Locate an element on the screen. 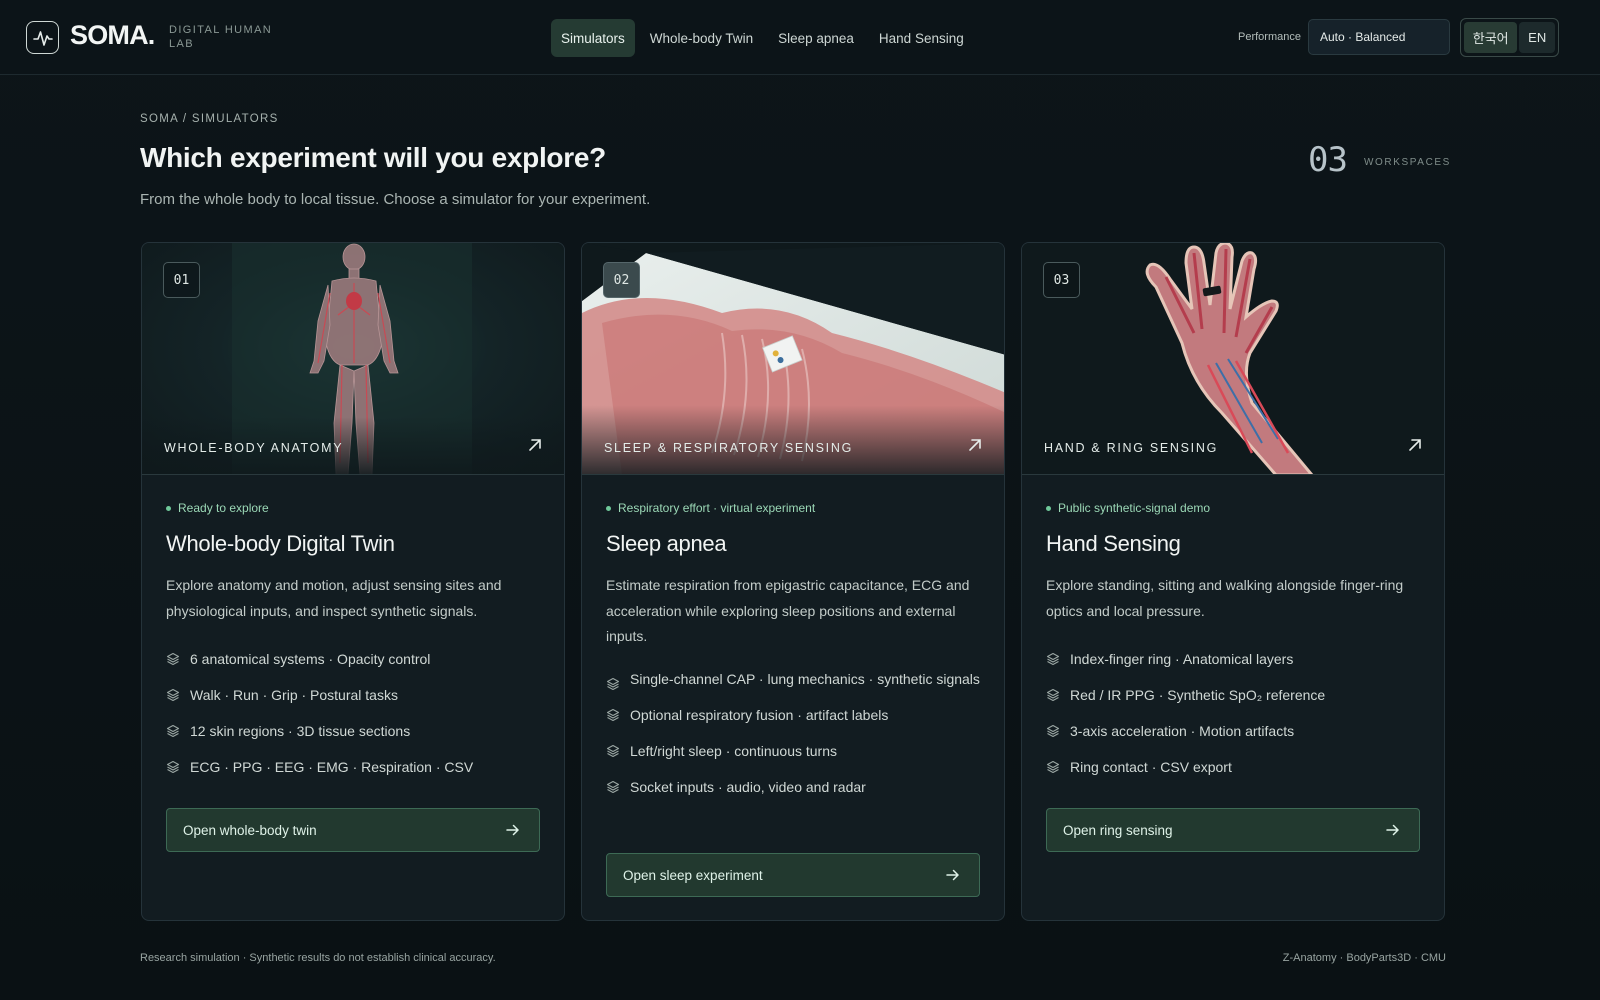 This screenshot has width=1600, height=1000. feature-text: Socket inputs · audio, video and radar is located at coordinates (748, 787).